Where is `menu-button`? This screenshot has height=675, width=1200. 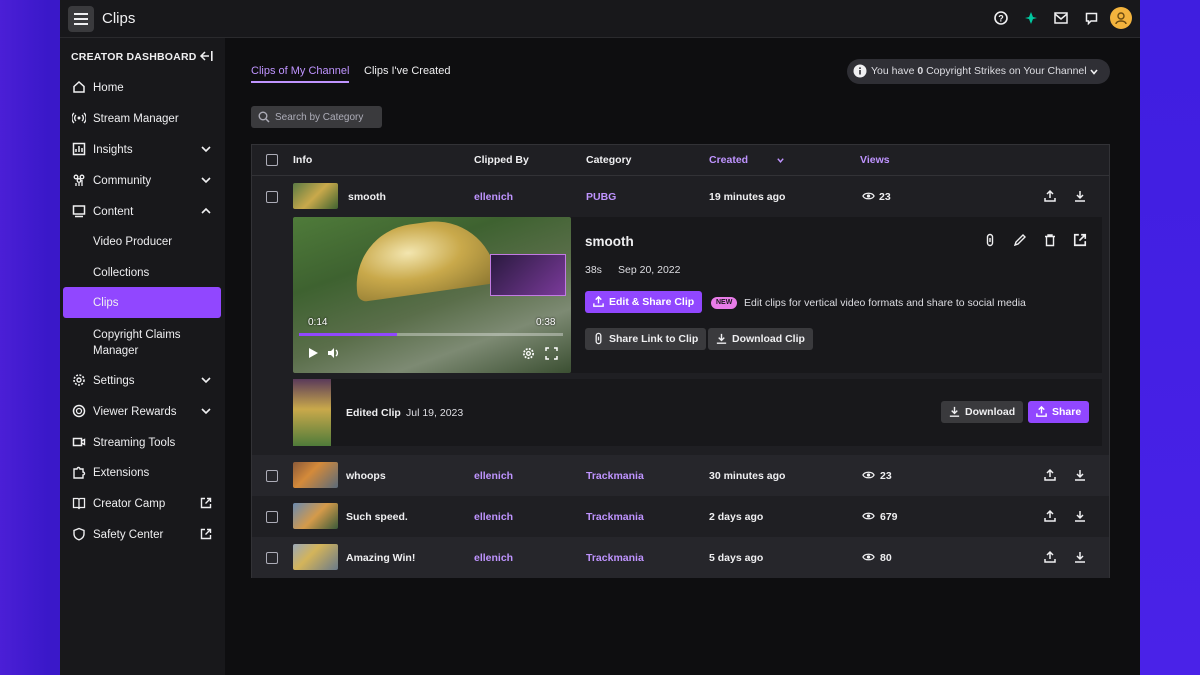 menu-button is located at coordinates (81, 19).